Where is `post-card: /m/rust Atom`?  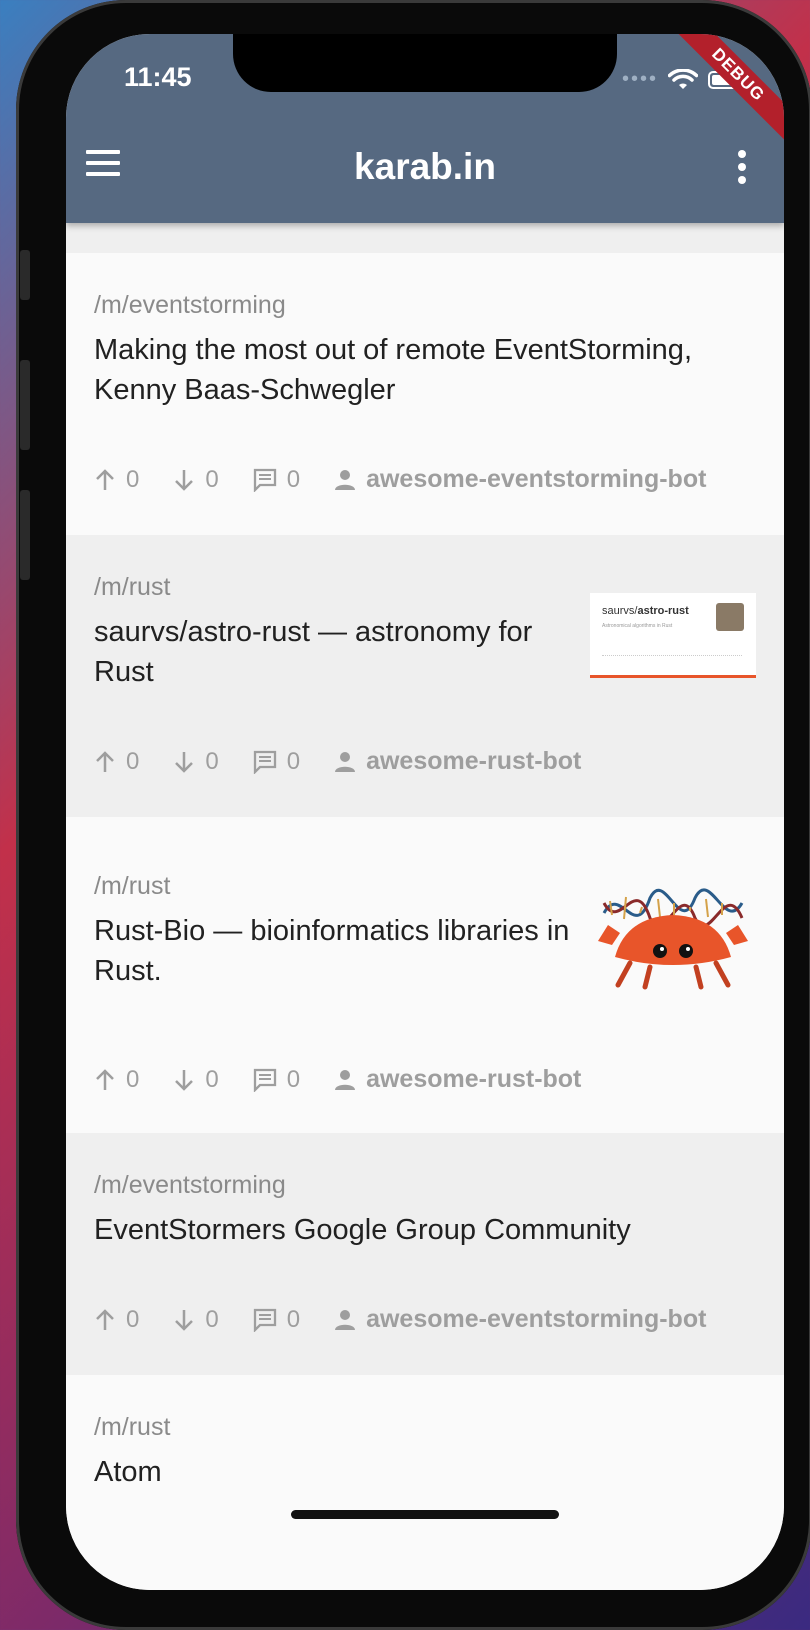 post-card: /m/rust Atom is located at coordinates (425, 1482).